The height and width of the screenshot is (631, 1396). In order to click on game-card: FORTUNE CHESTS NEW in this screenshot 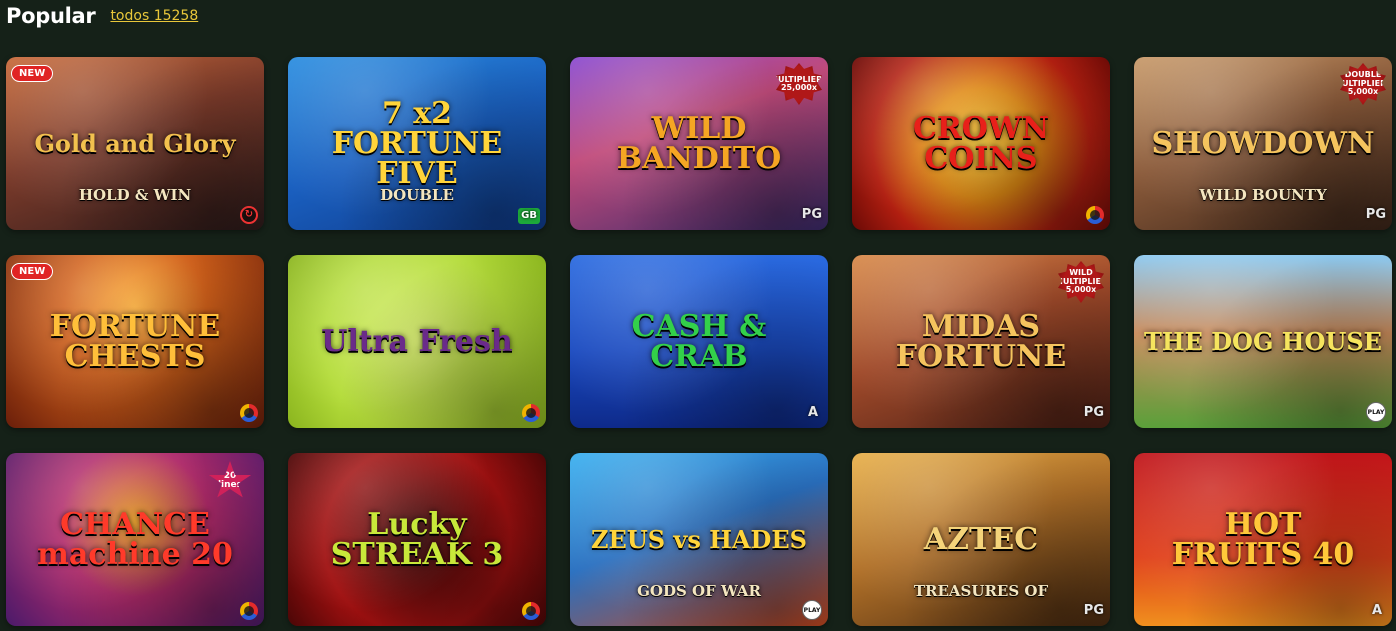, I will do `click(135, 341)`.